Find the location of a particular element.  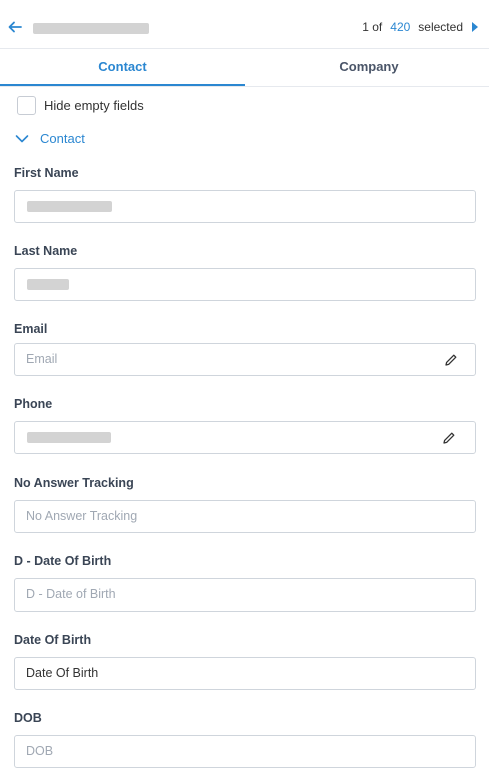

date-of-birth-label: Date Of Birth is located at coordinates (53, 640).